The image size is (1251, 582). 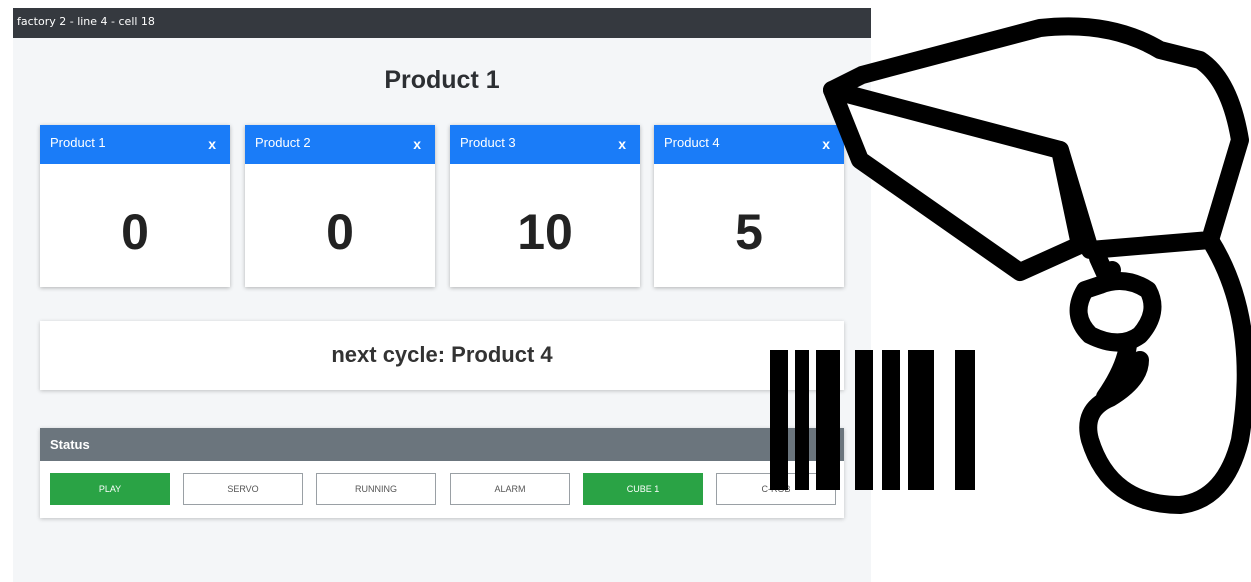 What do you see at coordinates (643, 489) in the screenshot?
I see `cube-1-button: CUBE 1` at bounding box center [643, 489].